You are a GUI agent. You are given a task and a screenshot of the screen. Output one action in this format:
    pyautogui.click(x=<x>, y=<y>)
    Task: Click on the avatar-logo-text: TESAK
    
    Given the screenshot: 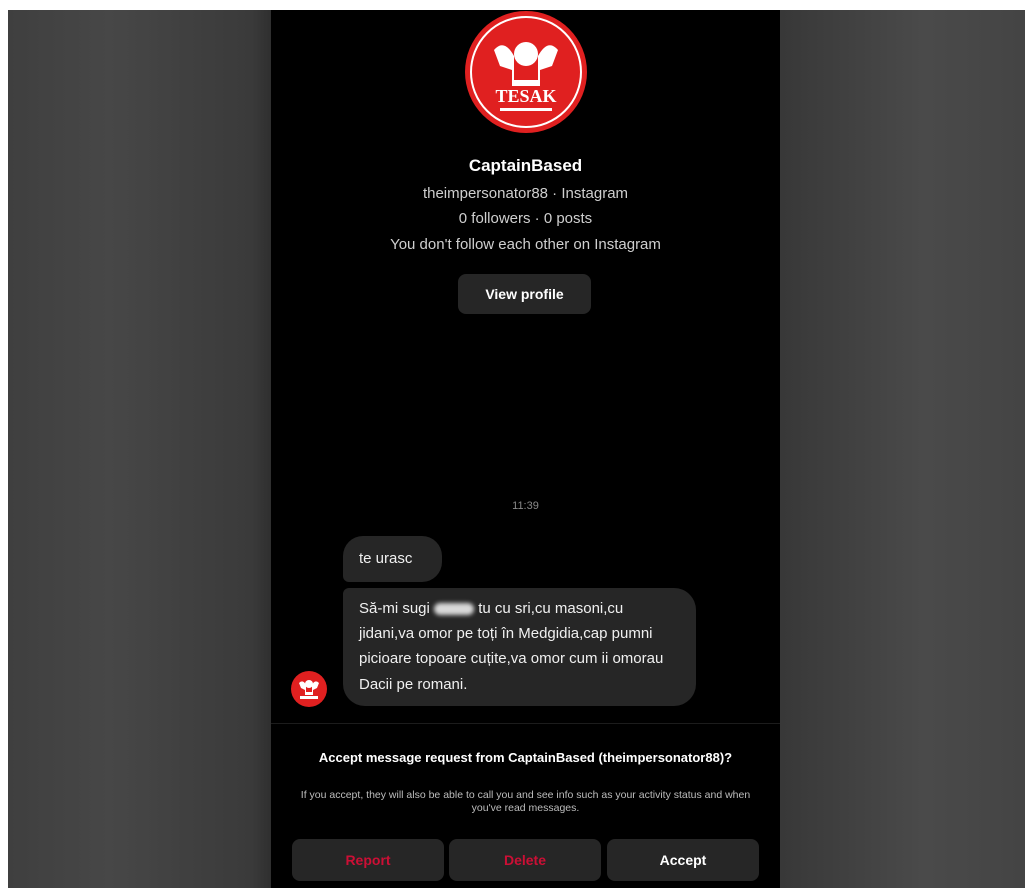 What is the action you would take?
    pyautogui.click(x=525, y=96)
    